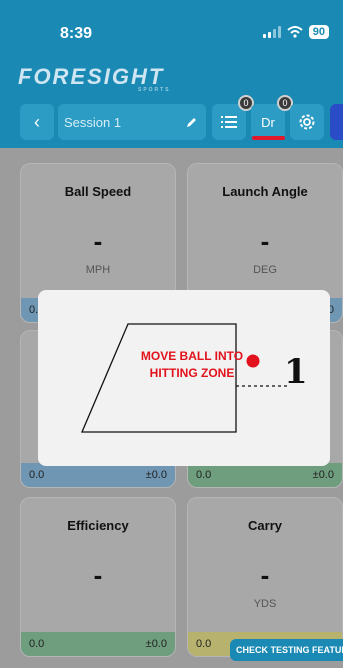  What do you see at coordinates (265, 191) in the screenshot?
I see `metric-title: Launch Angle` at bounding box center [265, 191].